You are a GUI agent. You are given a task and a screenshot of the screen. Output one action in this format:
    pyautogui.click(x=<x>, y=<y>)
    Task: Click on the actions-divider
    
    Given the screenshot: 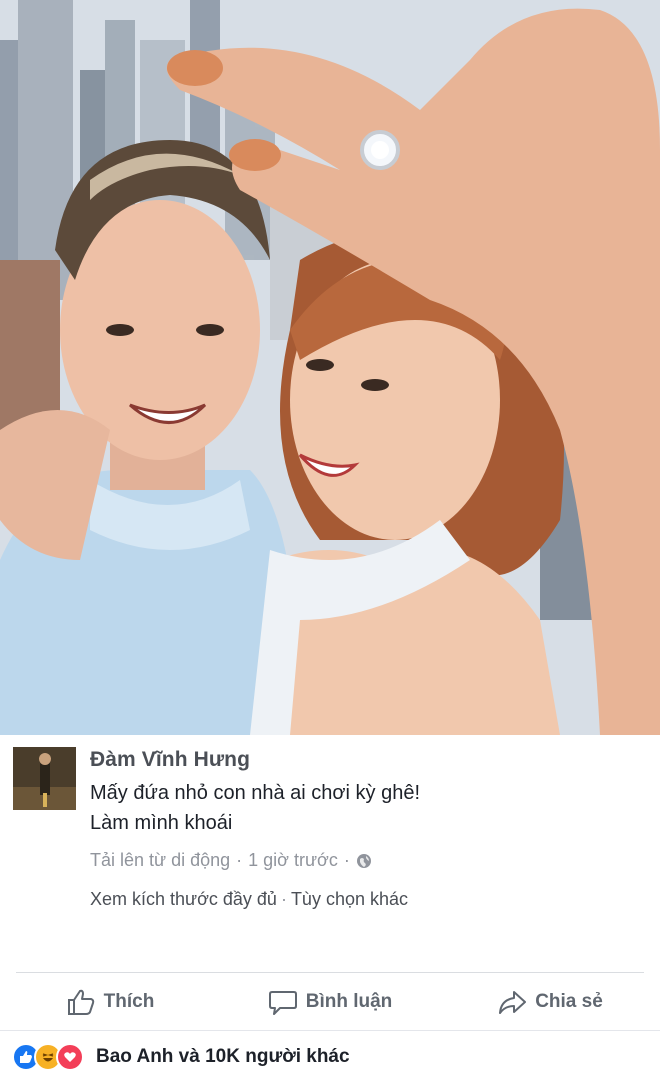 What is the action you would take?
    pyautogui.click(x=330, y=972)
    